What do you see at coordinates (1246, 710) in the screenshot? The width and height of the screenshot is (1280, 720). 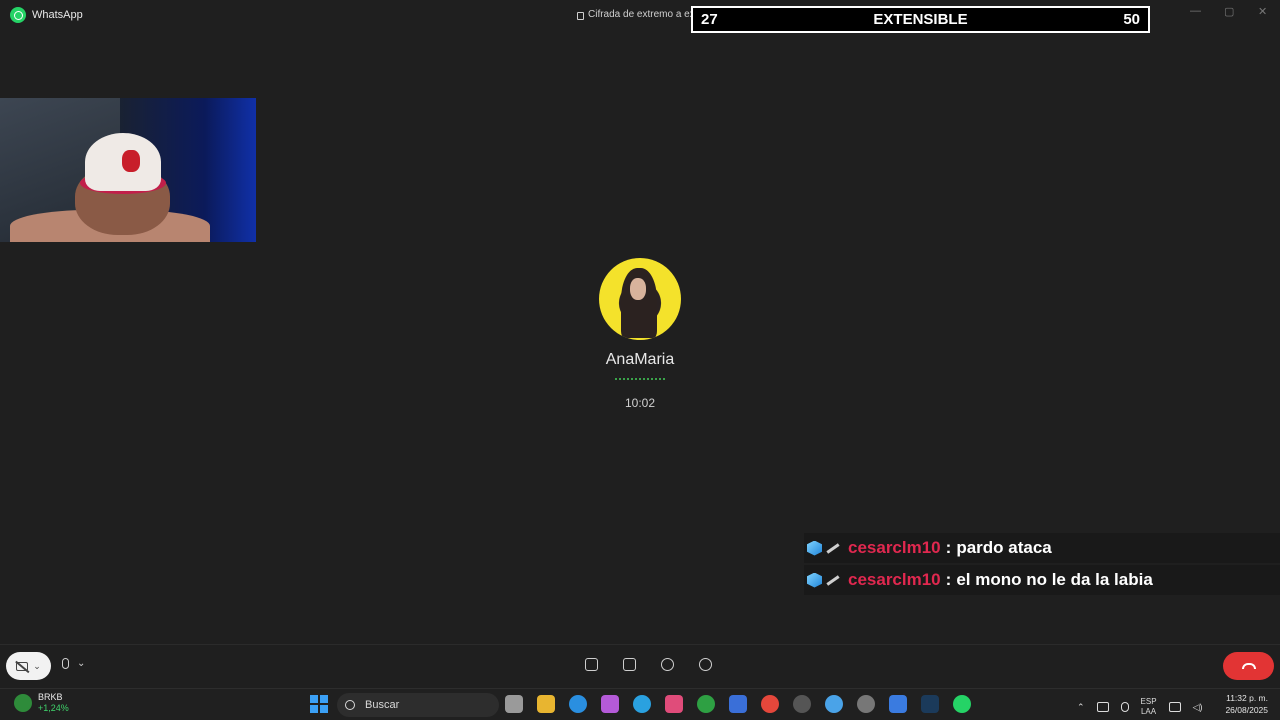 I see `clock-date: 26/08/2025` at bounding box center [1246, 710].